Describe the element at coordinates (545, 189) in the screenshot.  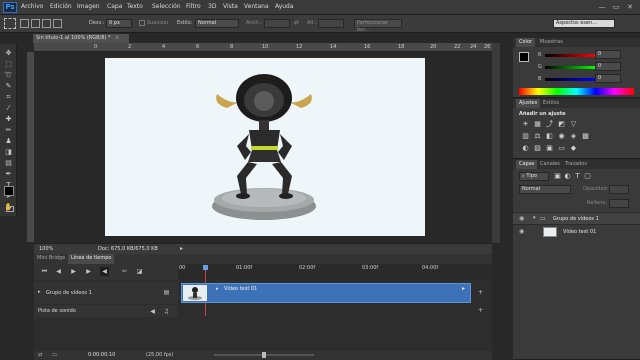
I see `blend-mode-select: Normal` at that location.